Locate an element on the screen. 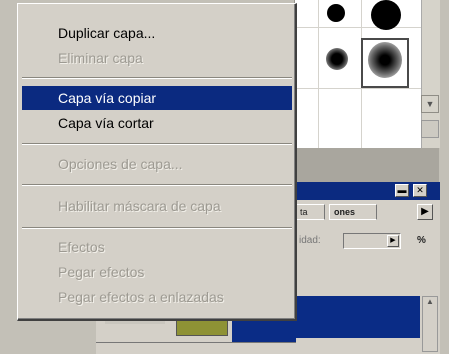 The width and height of the screenshot is (449, 354). layer-row-selected is located at coordinates (357, 317).